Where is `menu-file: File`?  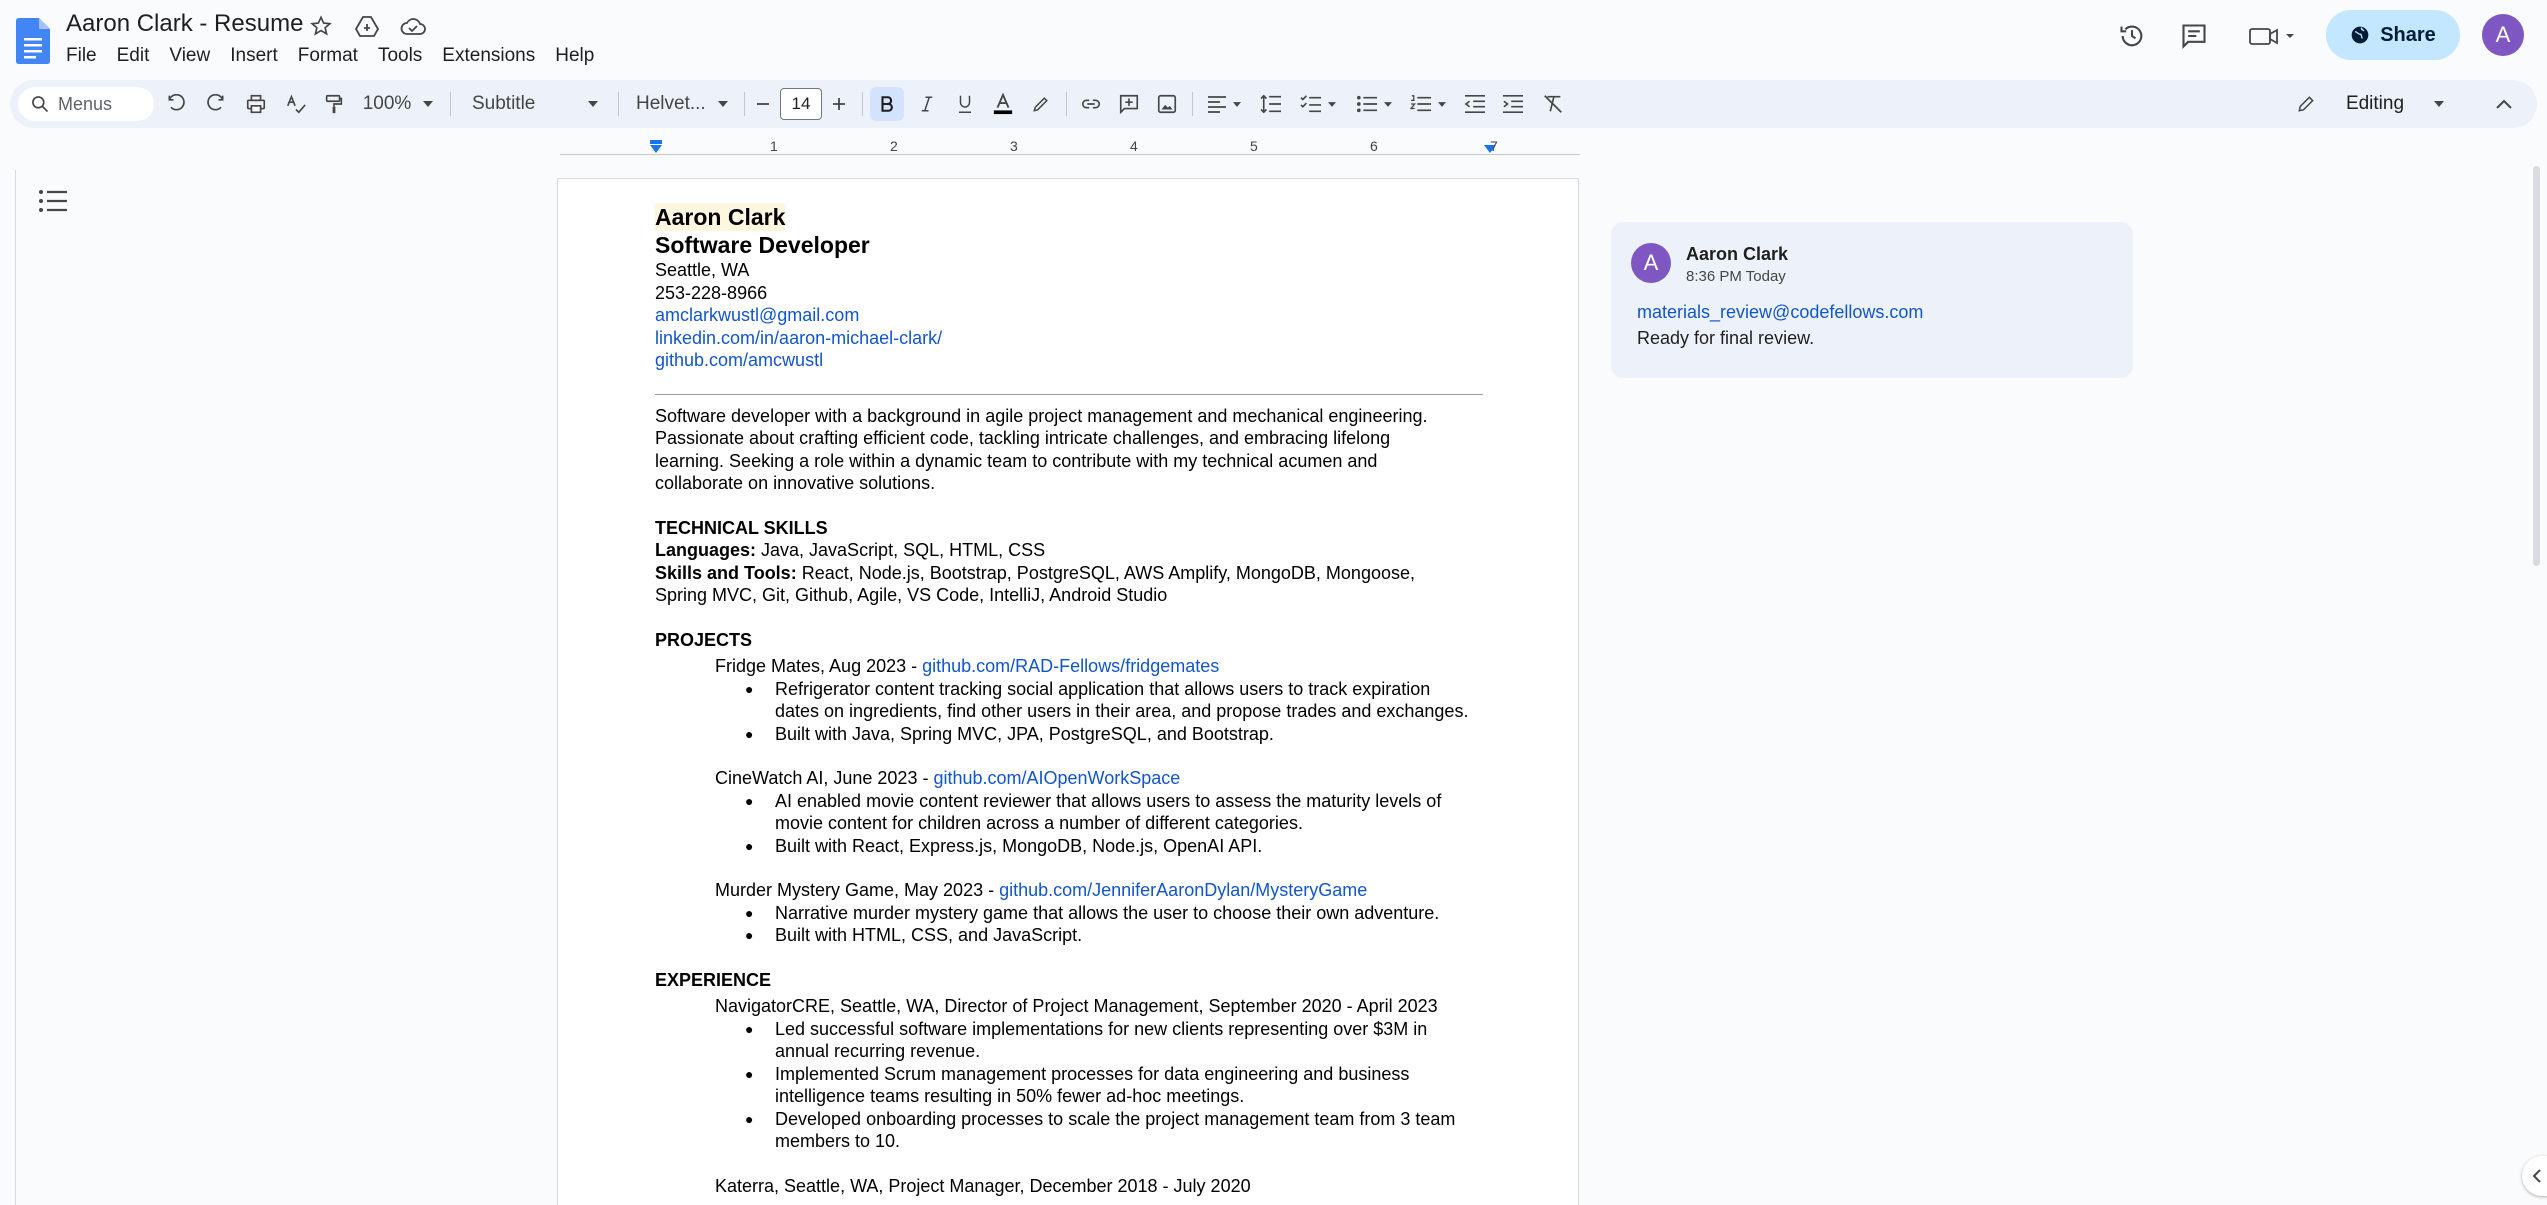
menu-file: File is located at coordinates (81, 56).